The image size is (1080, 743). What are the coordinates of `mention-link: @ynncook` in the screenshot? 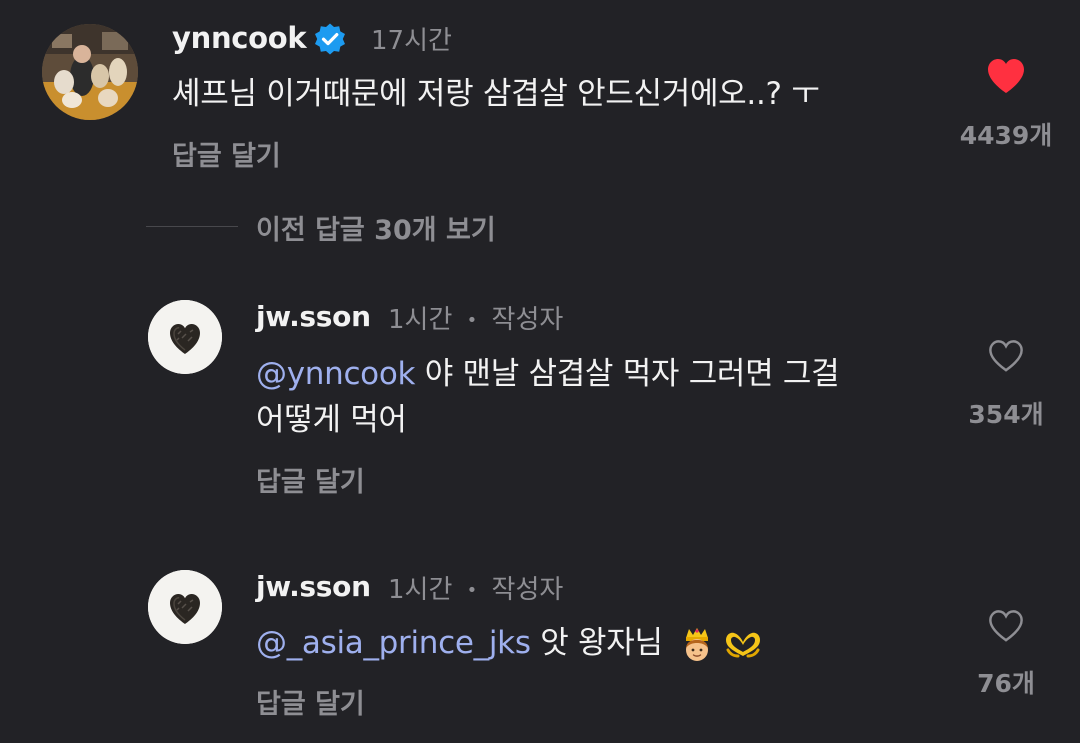 It's located at (335, 374).